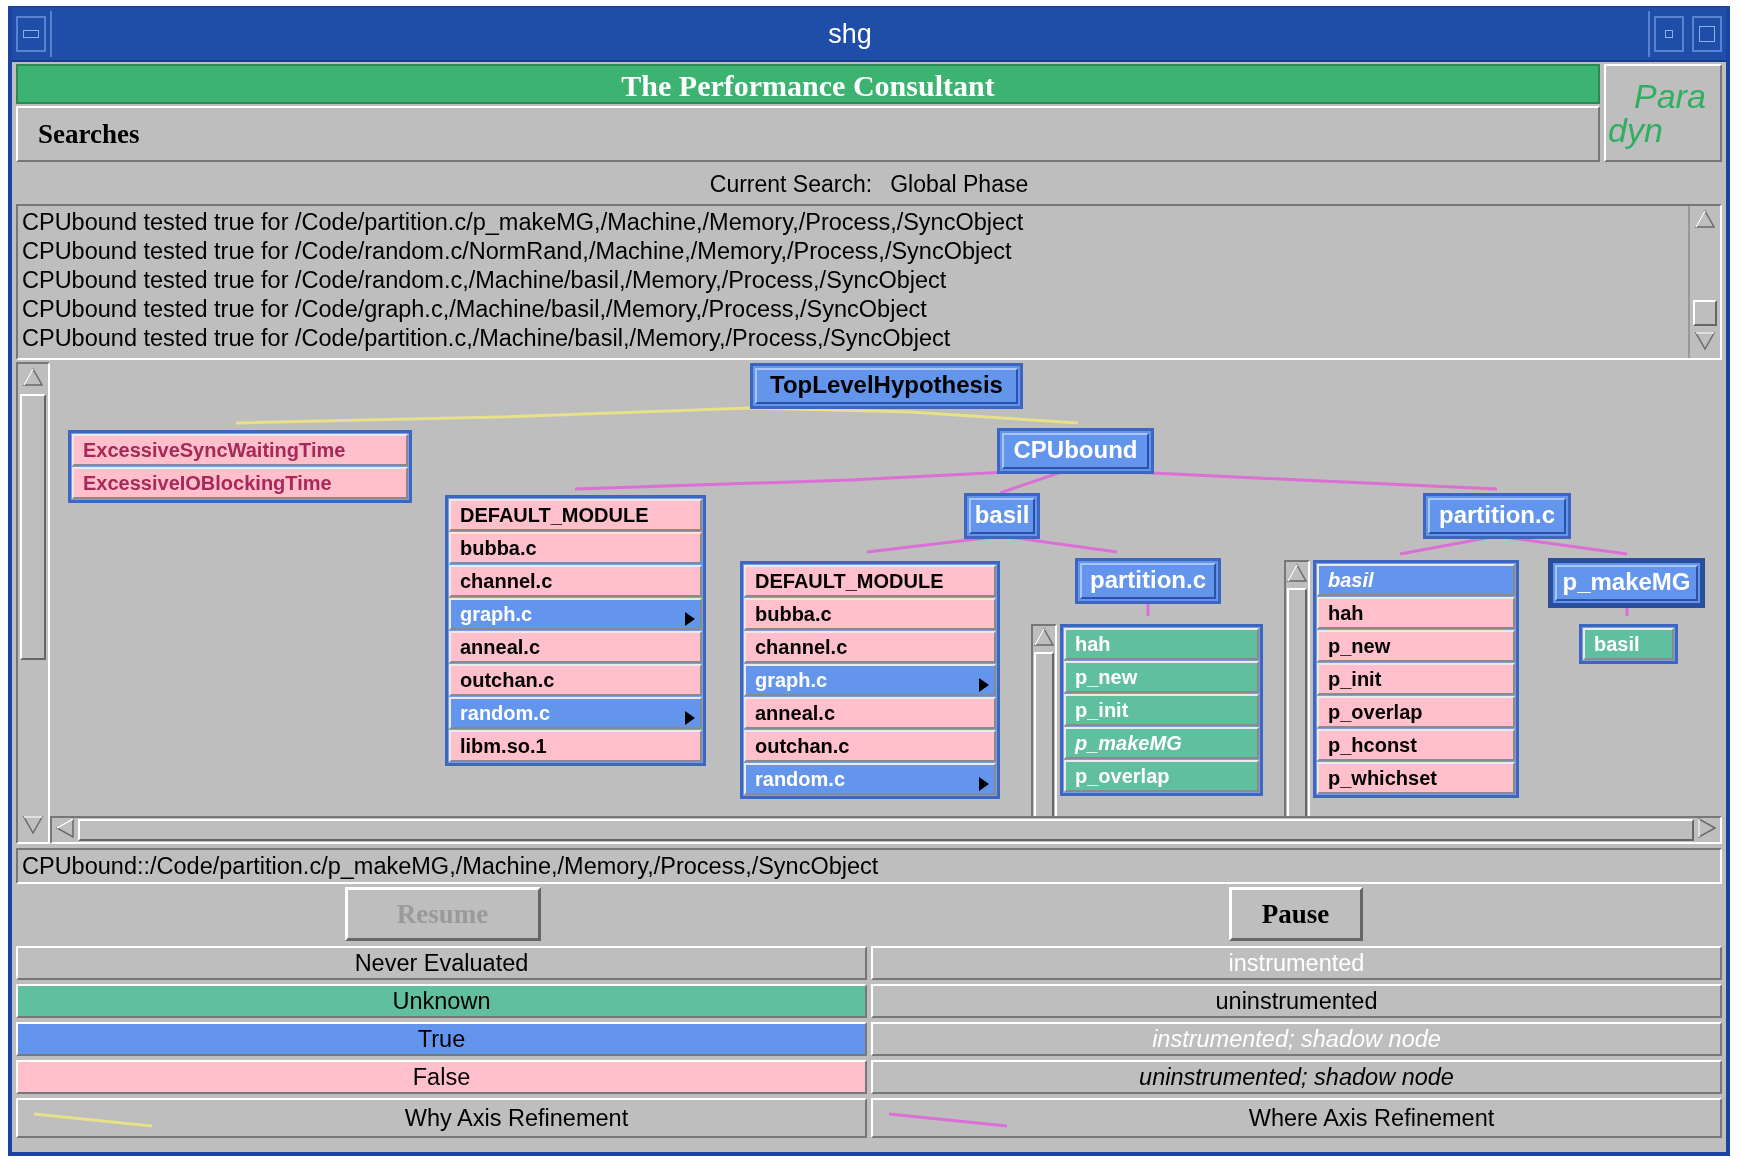  I want to click on paradyn-logo: Para dyn, so click(1663, 113).